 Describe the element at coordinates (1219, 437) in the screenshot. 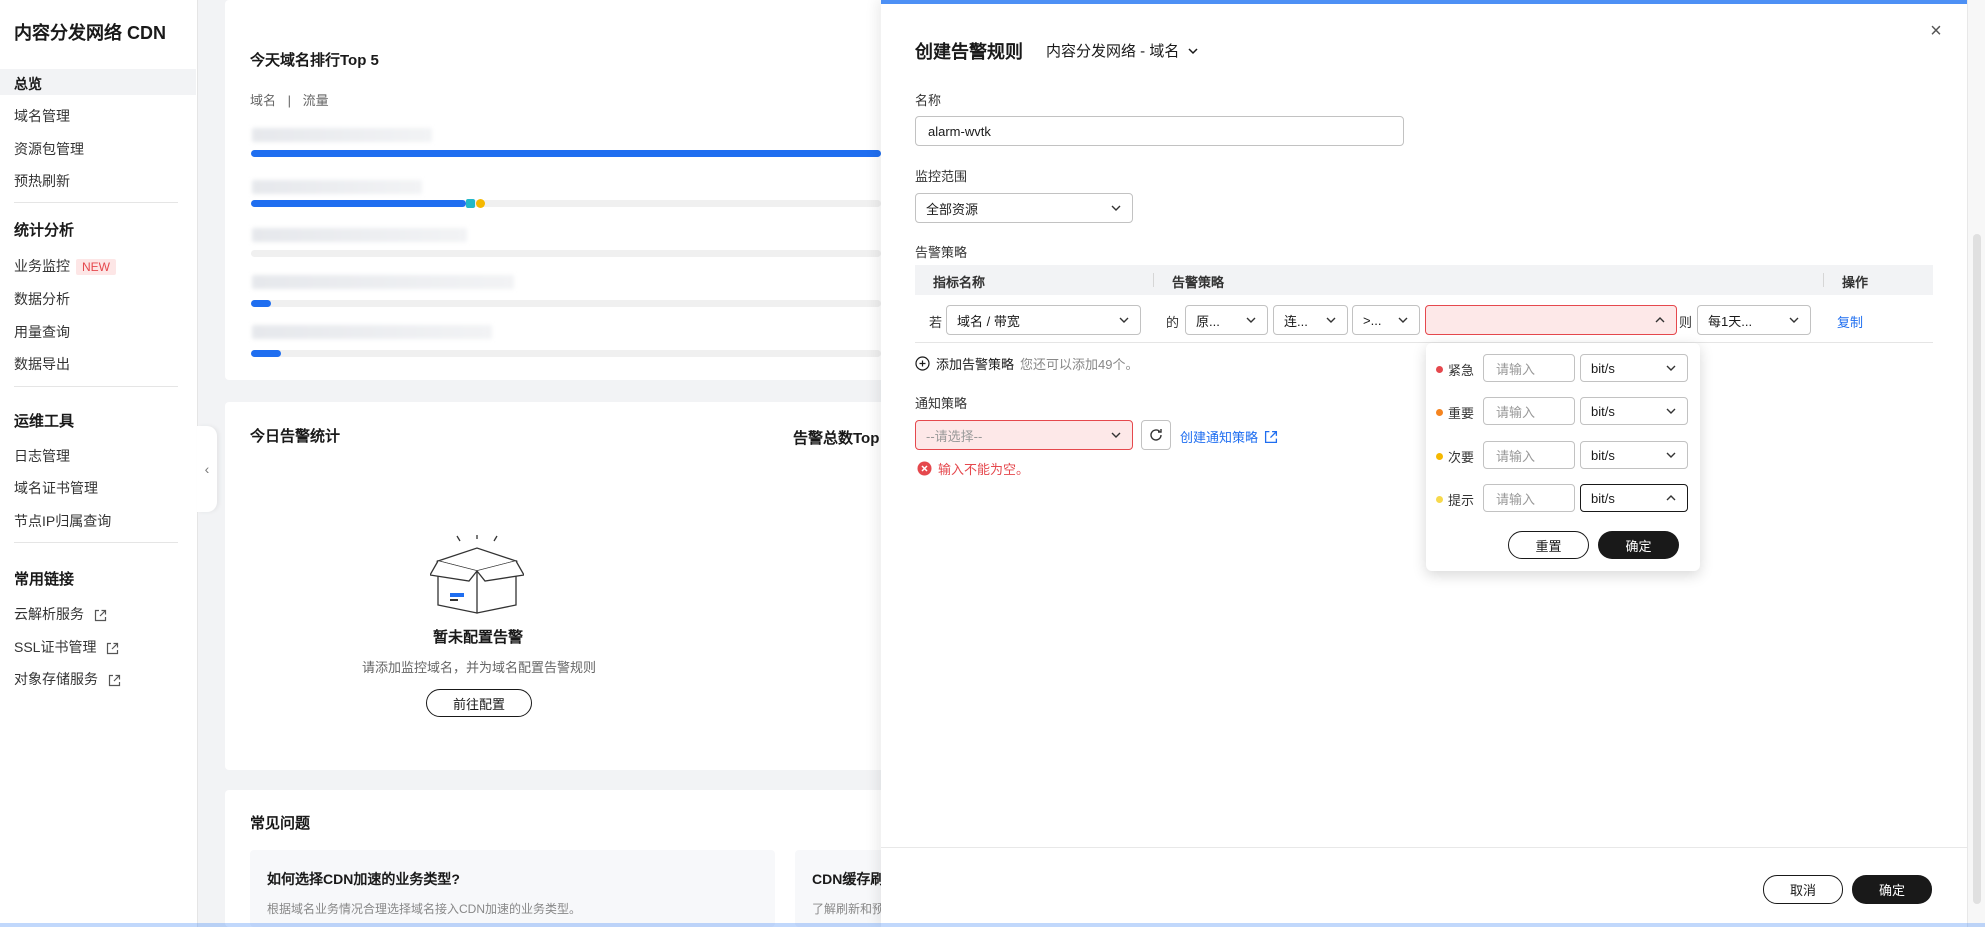

I see `create-notify-label: 创建通知策略` at that location.